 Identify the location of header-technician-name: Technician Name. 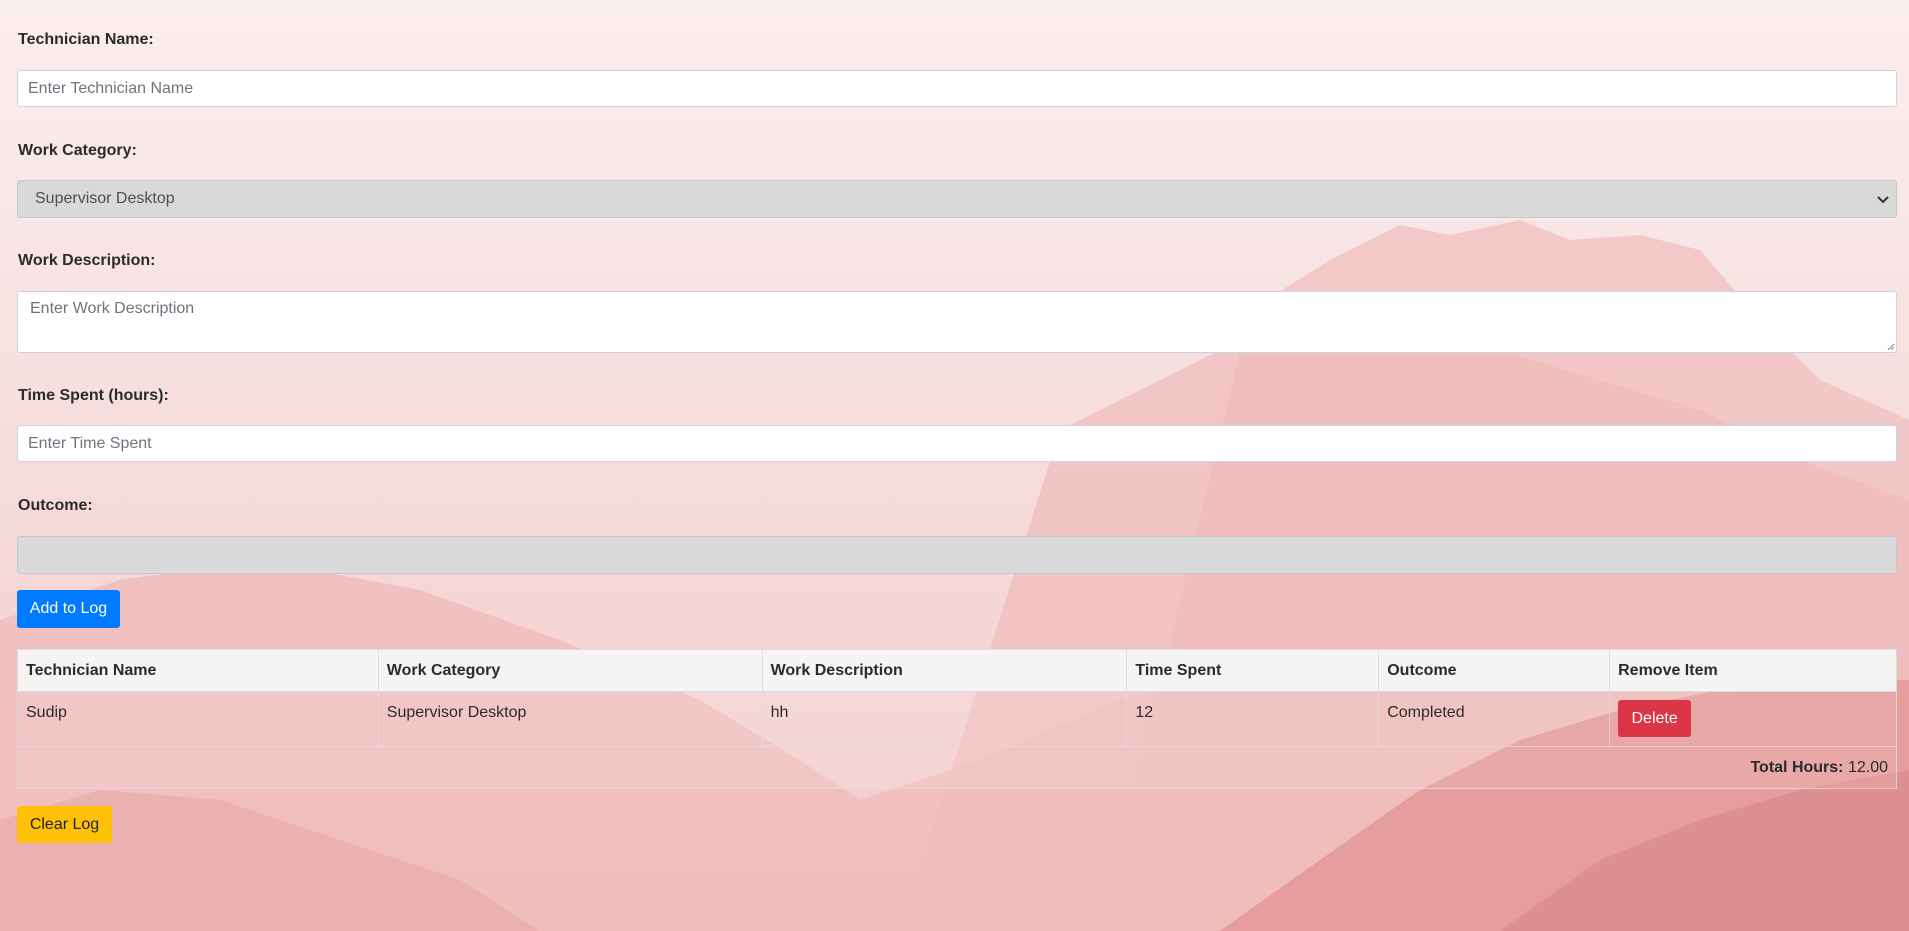
(198, 670).